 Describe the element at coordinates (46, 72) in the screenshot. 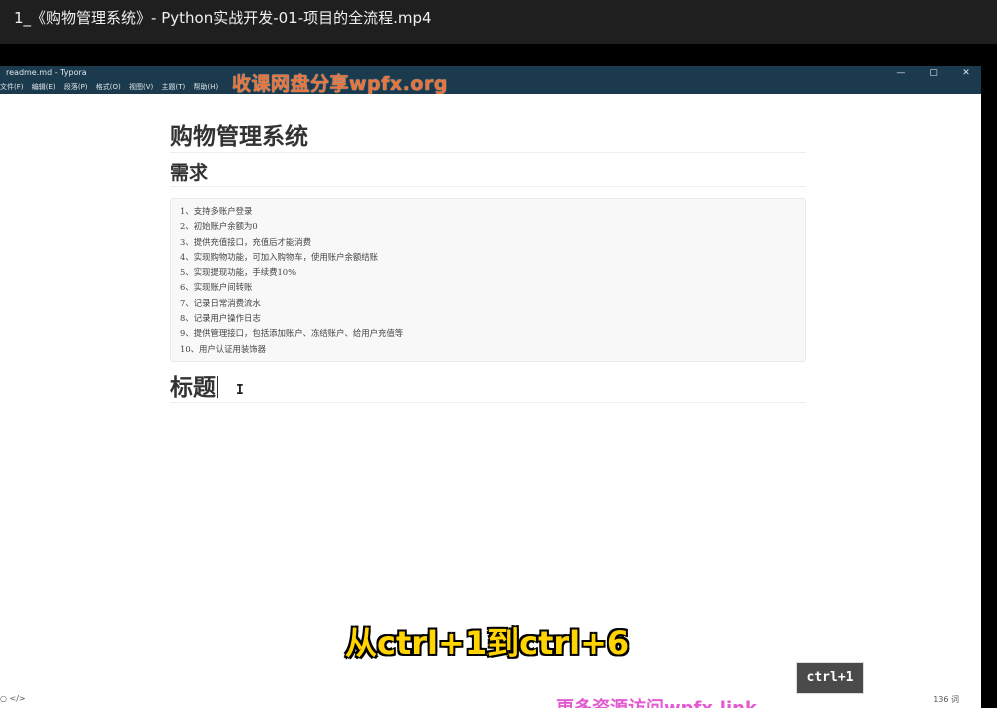

I see `window-title: readme.md - Typora` at that location.